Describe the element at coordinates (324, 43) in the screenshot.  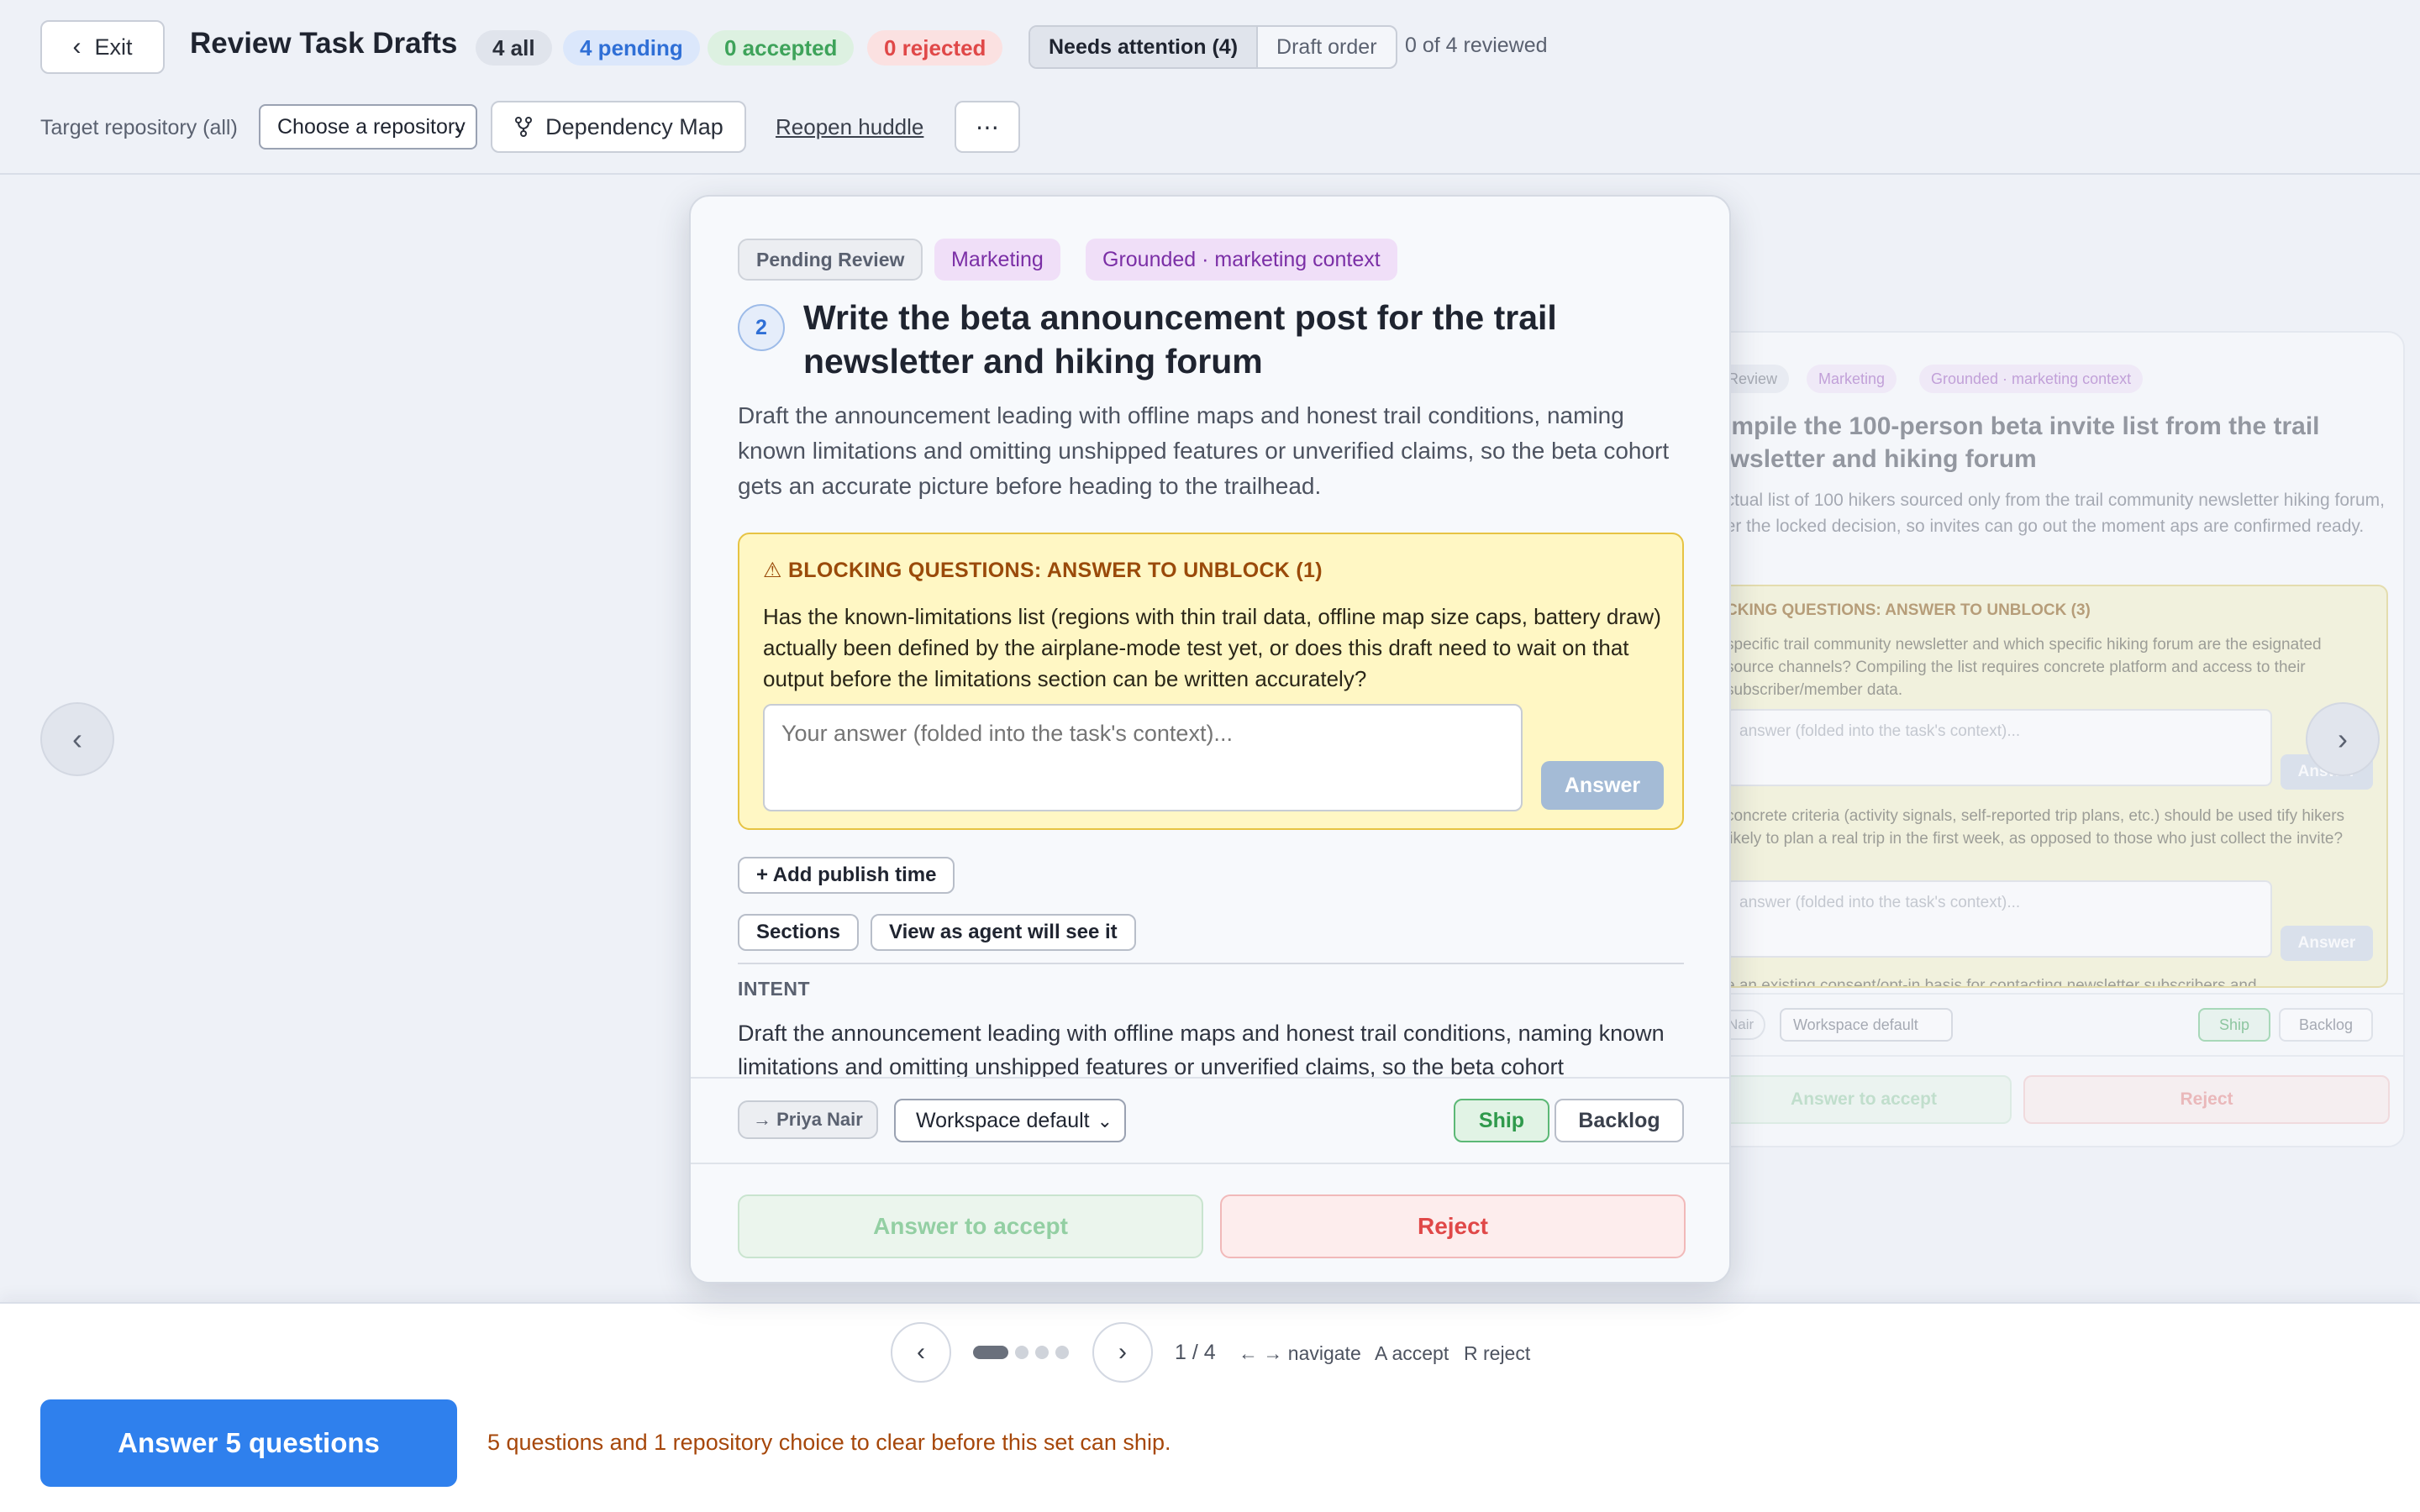
I see `page-title: Review Task Drafts` at that location.